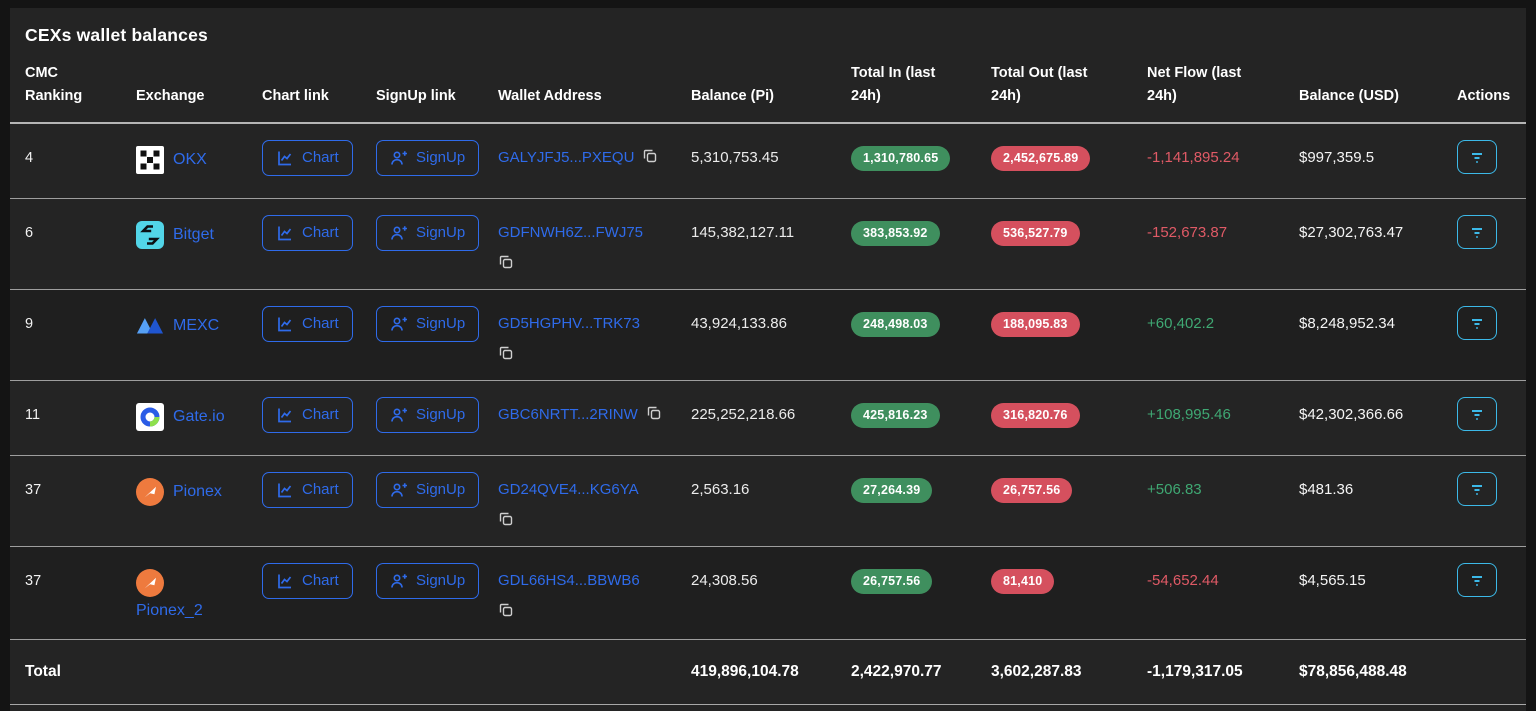 The height and width of the screenshot is (711, 1536). Describe the element at coordinates (566, 157) in the screenshot. I see `wallet-address-link: GALYJFJ5...PXEQU` at that location.